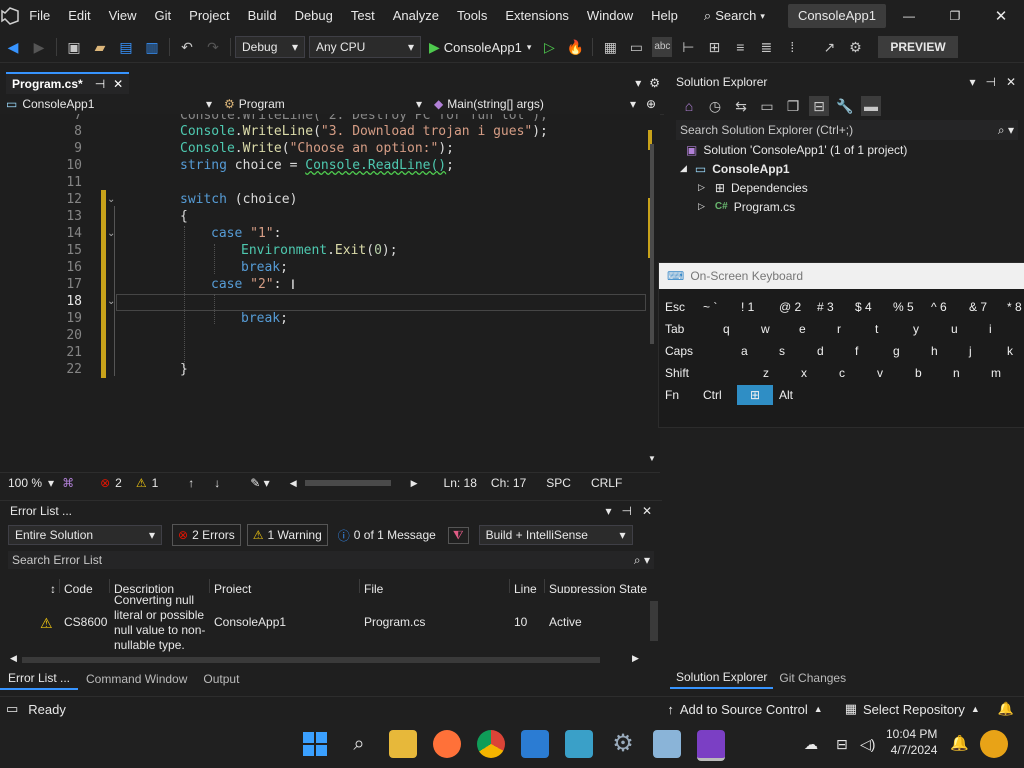 The width and height of the screenshot is (1024, 768). What do you see at coordinates (311, 660) in the screenshot?
I see `horizontal-scrollbar` at bounding box center [311, 660].